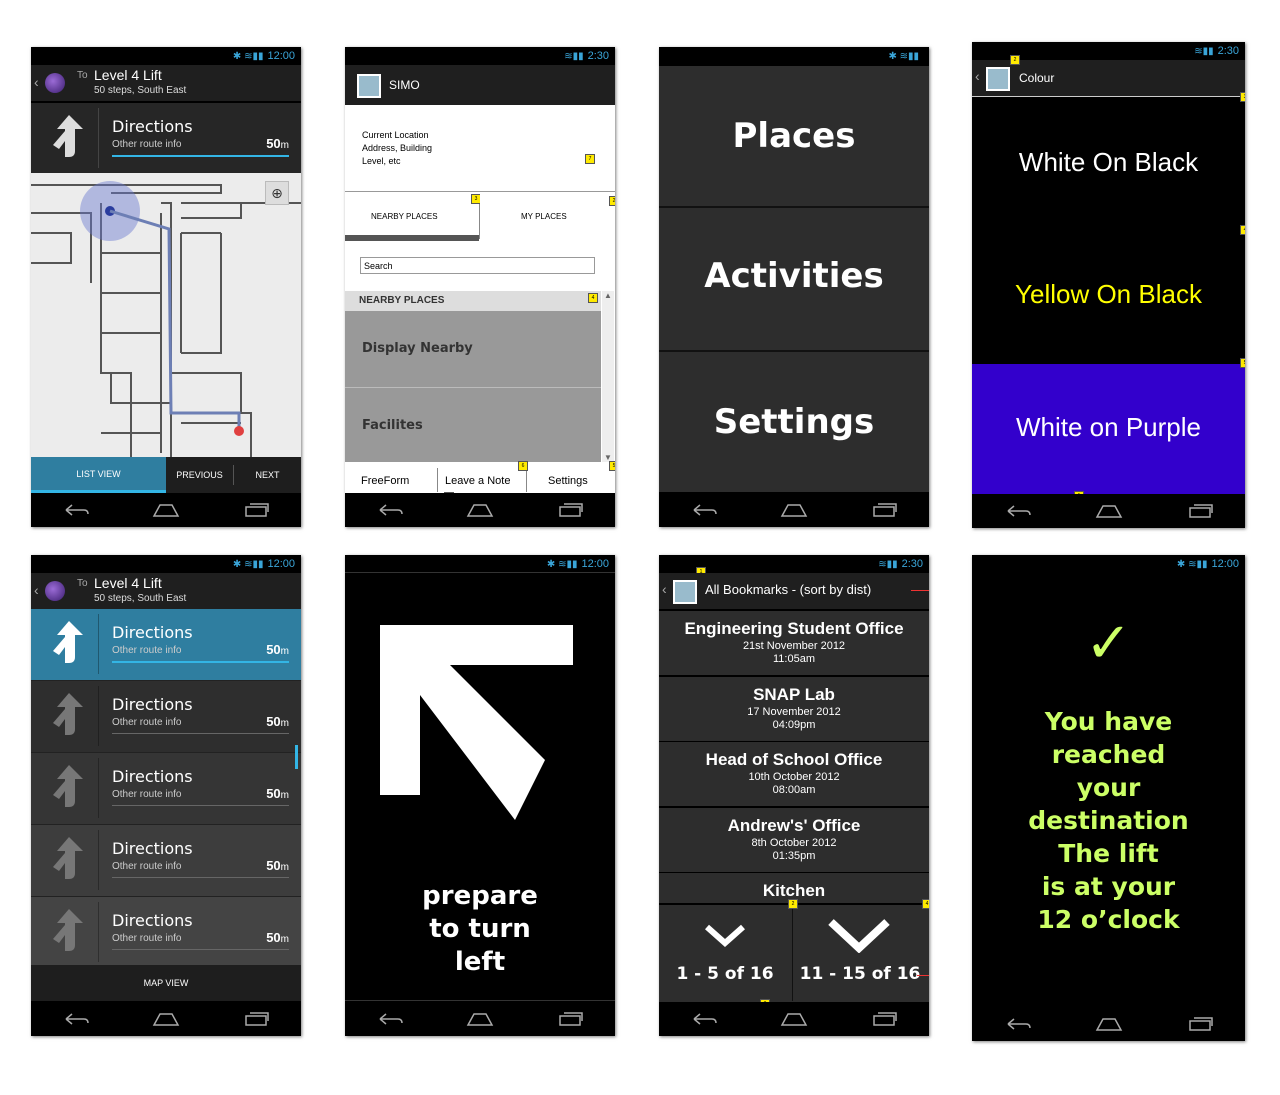 The image size is (1280, 1095). Describe the element at coordinates (98, 475) in the screenshot. I see `list-view-button: LIST VIEW` at that location.